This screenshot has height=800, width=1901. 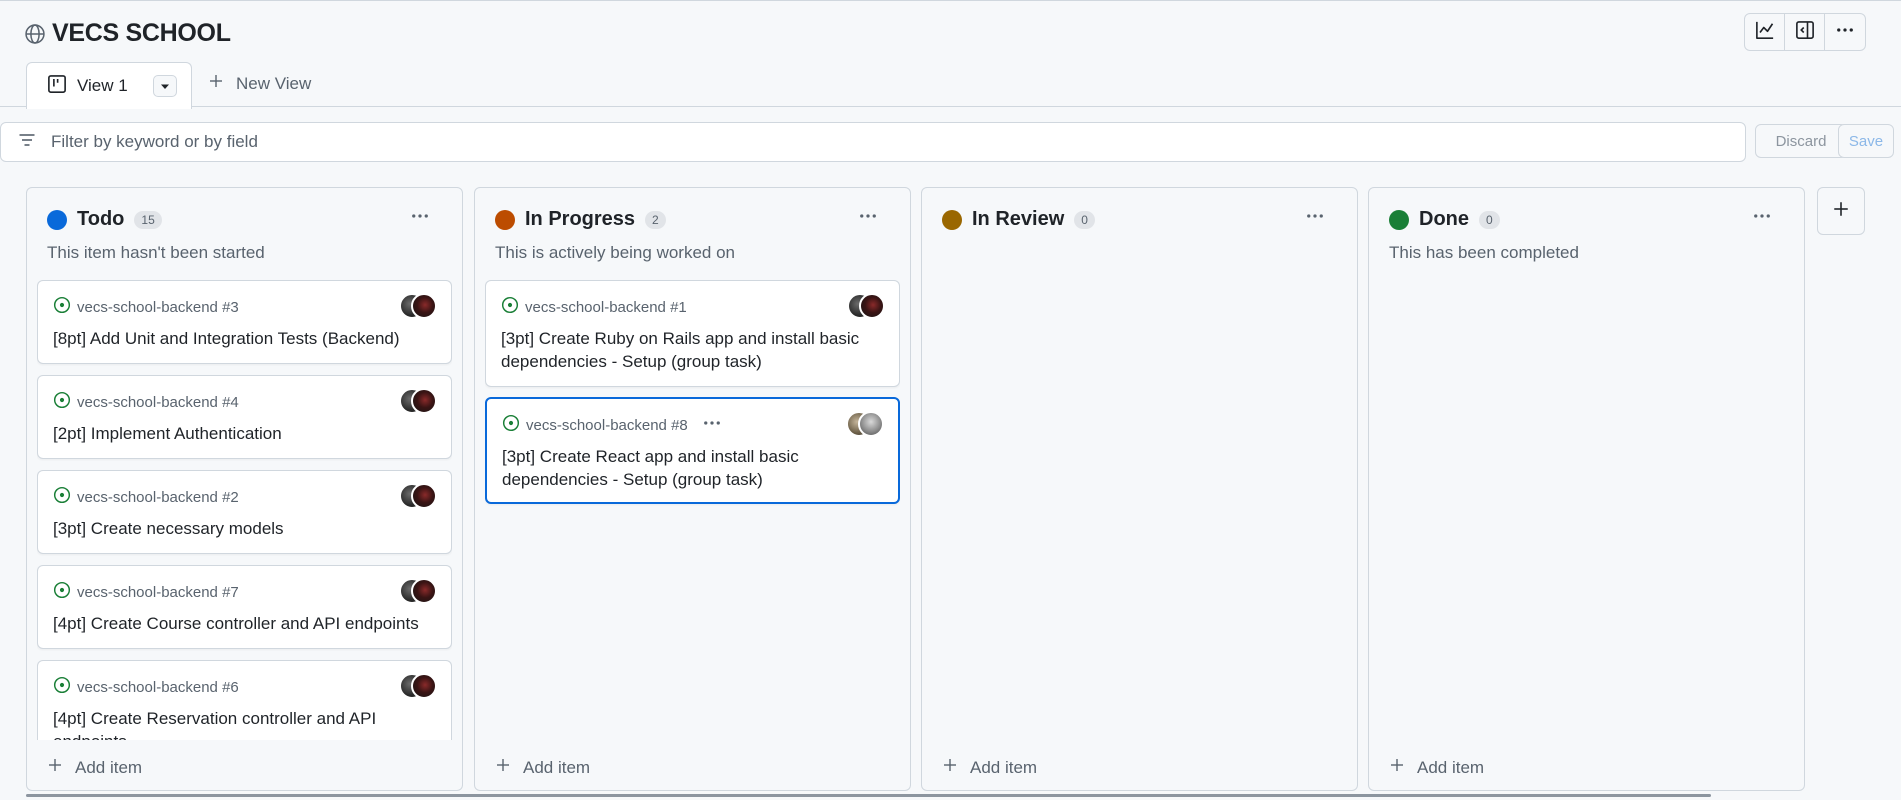 I want to click on card-more-button, so click(x=712, y=425).